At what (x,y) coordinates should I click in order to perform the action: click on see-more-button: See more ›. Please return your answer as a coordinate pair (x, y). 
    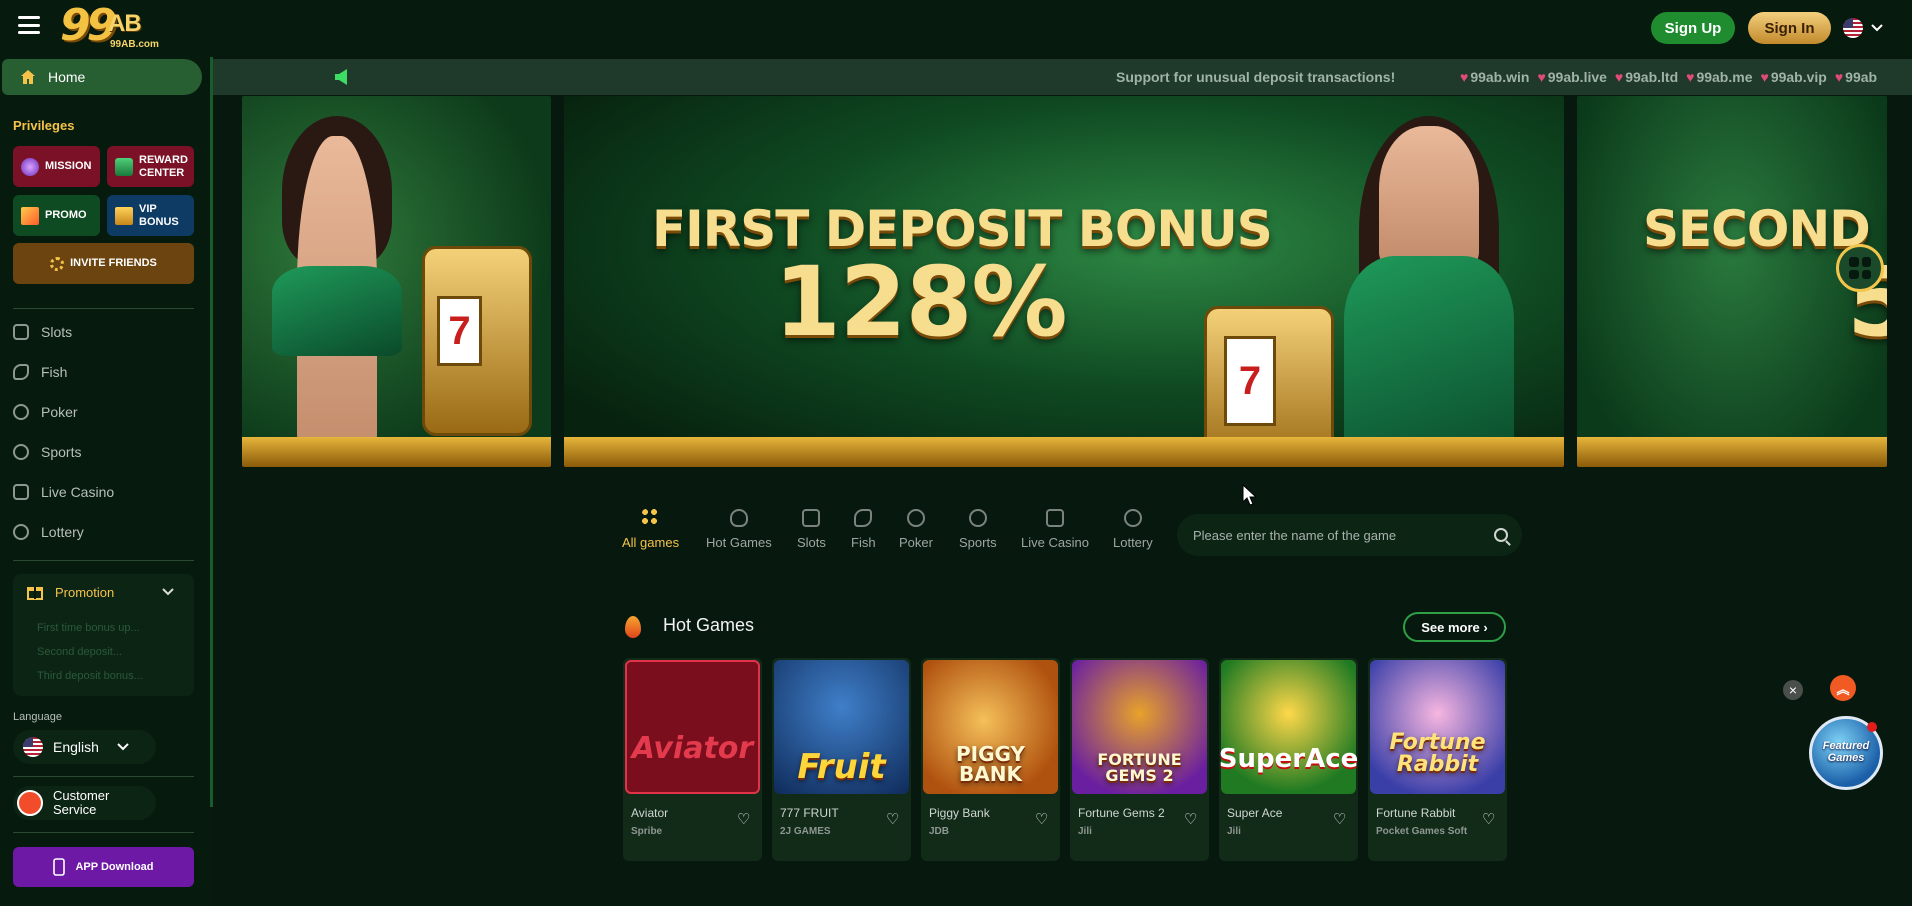
    Looking at the image, I should click on (1454, 627).